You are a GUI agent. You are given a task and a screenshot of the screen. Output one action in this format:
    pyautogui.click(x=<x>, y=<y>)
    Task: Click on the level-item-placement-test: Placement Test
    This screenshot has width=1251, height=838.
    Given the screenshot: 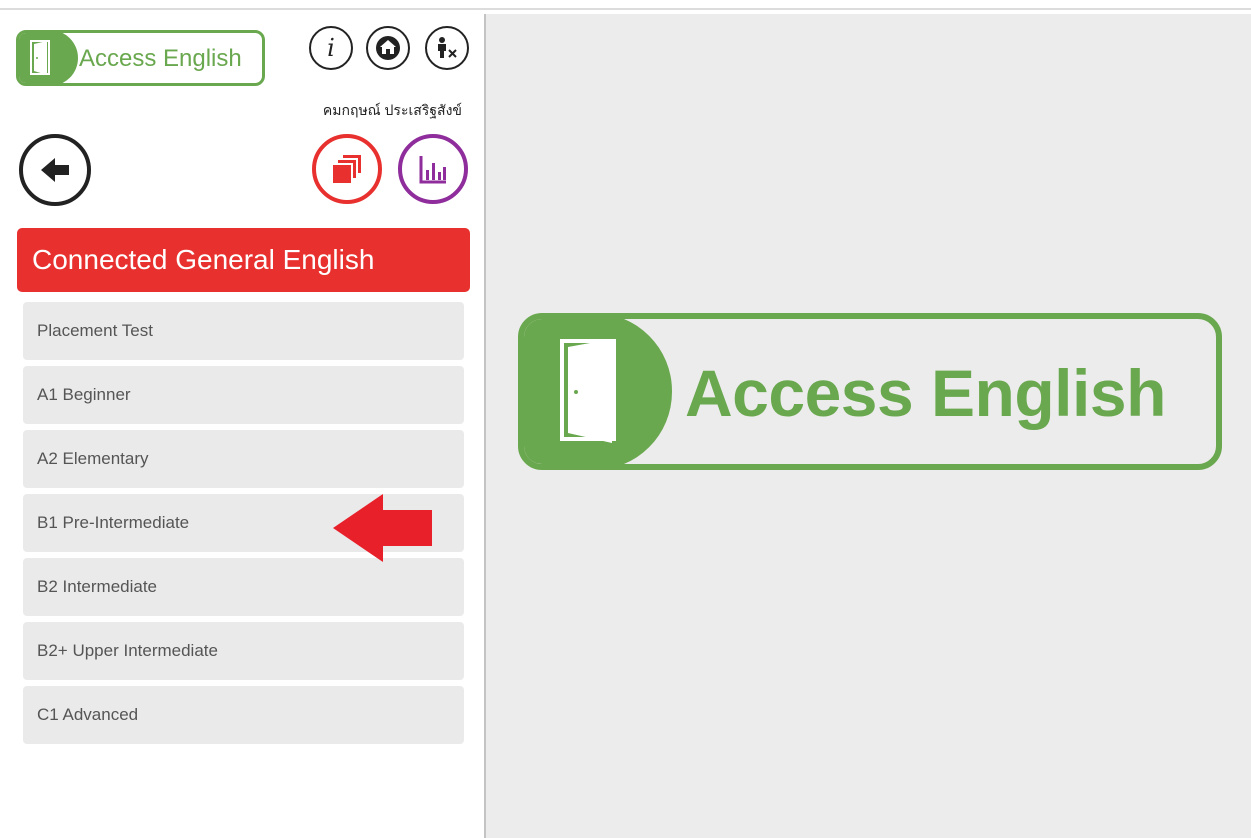 What is the action you would take?
    pyautogui.click(x=243, y=331)
    